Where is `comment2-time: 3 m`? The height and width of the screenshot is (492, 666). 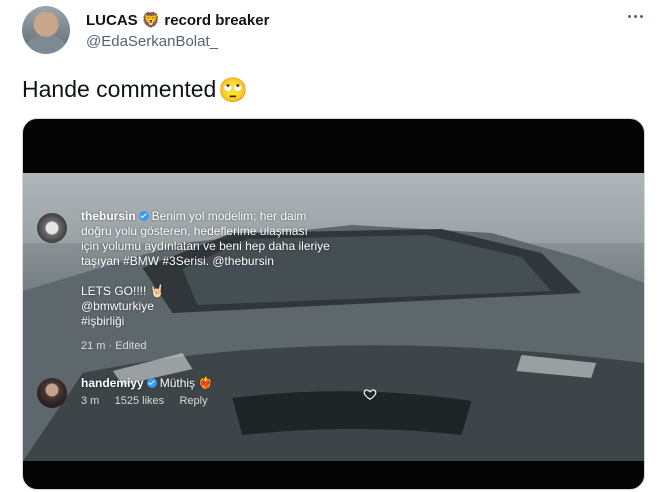
comment2-time: 3 m is located at coordinates (90, 401).